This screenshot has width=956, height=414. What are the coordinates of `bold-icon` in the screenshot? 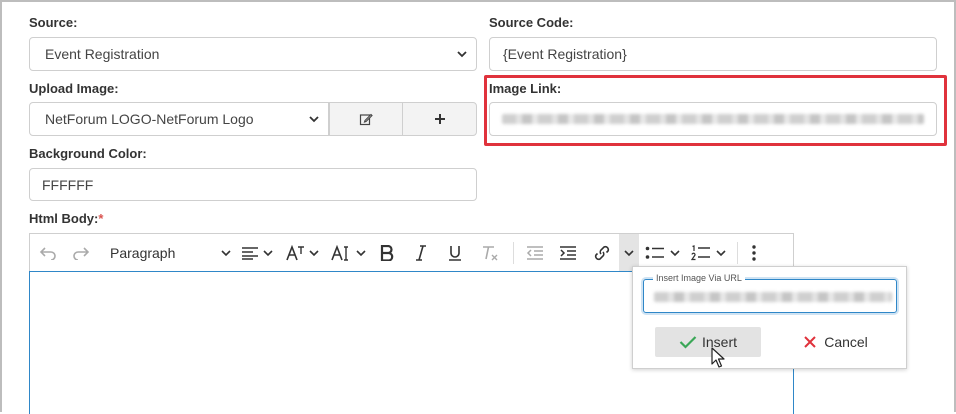 It's located at (387, 252).